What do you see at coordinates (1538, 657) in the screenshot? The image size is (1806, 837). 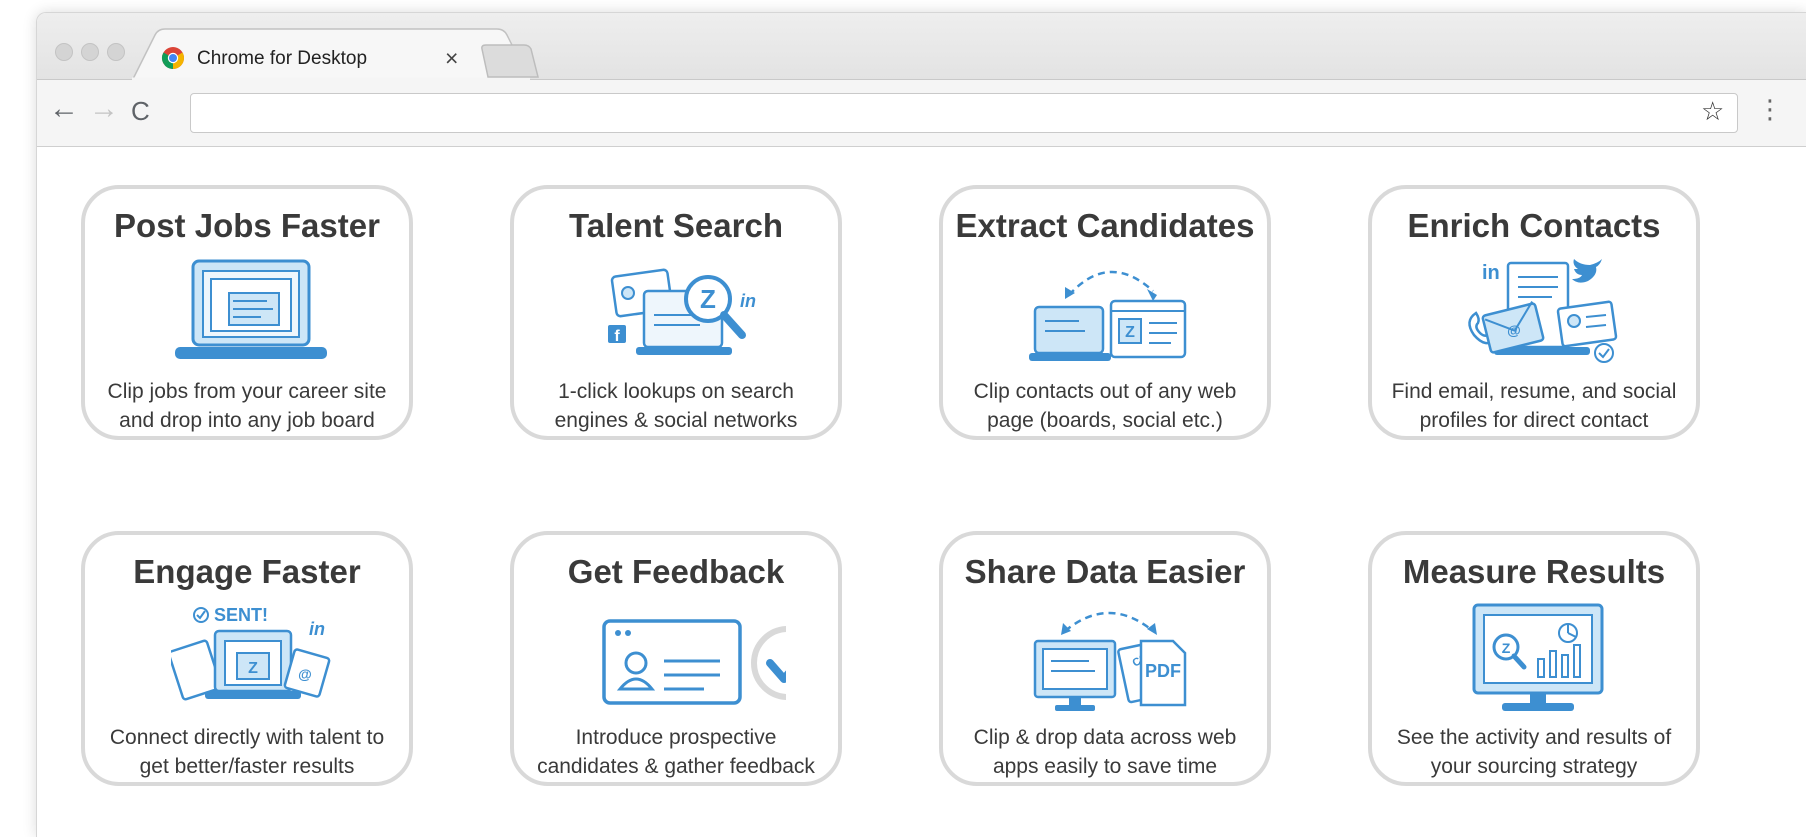 I see `monitor-analytics-chart-illustration: Z` at bounding box center [1538, 657].